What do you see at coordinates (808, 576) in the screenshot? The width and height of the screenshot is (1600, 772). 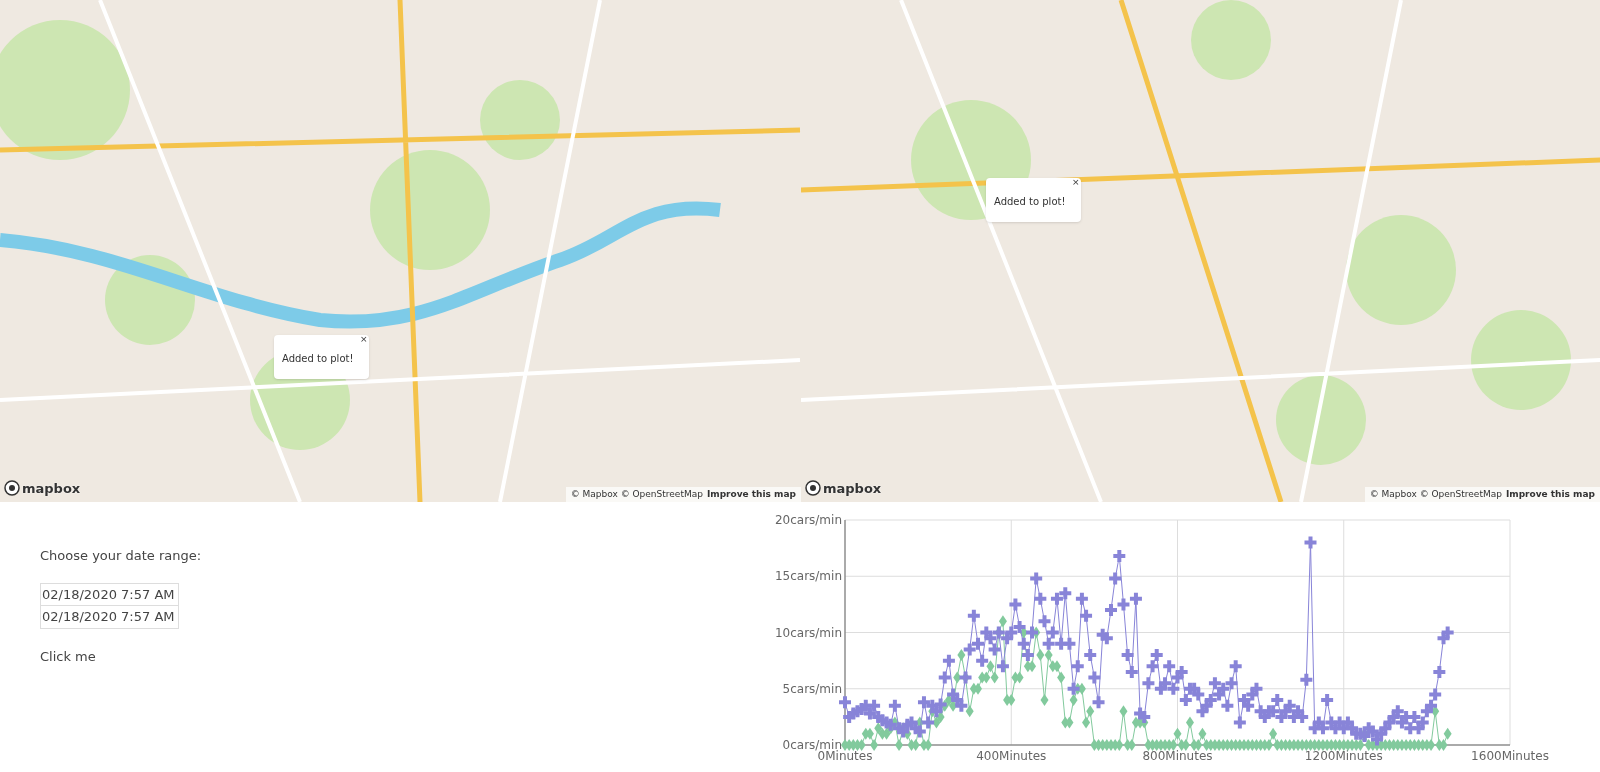 I see `y-tick-label: 15cars/min` at bounding box center [808, 576].